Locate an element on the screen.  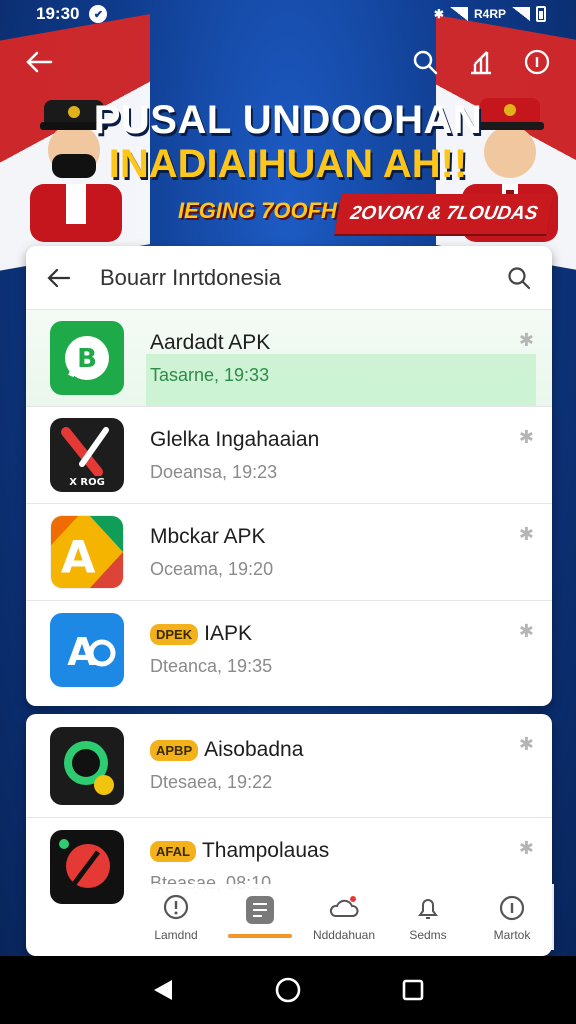
svg-text: B is located at coordinates (87, 359).